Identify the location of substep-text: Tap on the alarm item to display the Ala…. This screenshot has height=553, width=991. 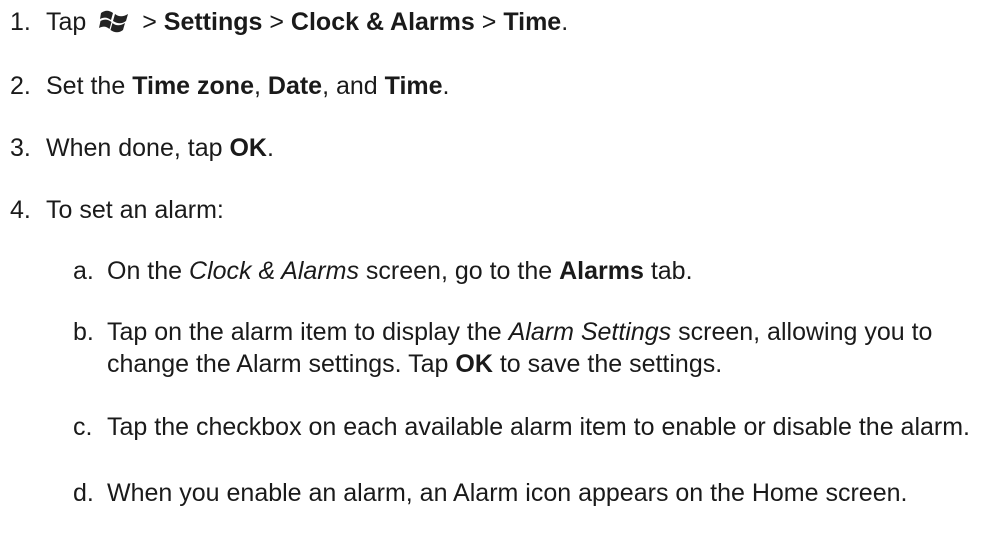
(520, 348).